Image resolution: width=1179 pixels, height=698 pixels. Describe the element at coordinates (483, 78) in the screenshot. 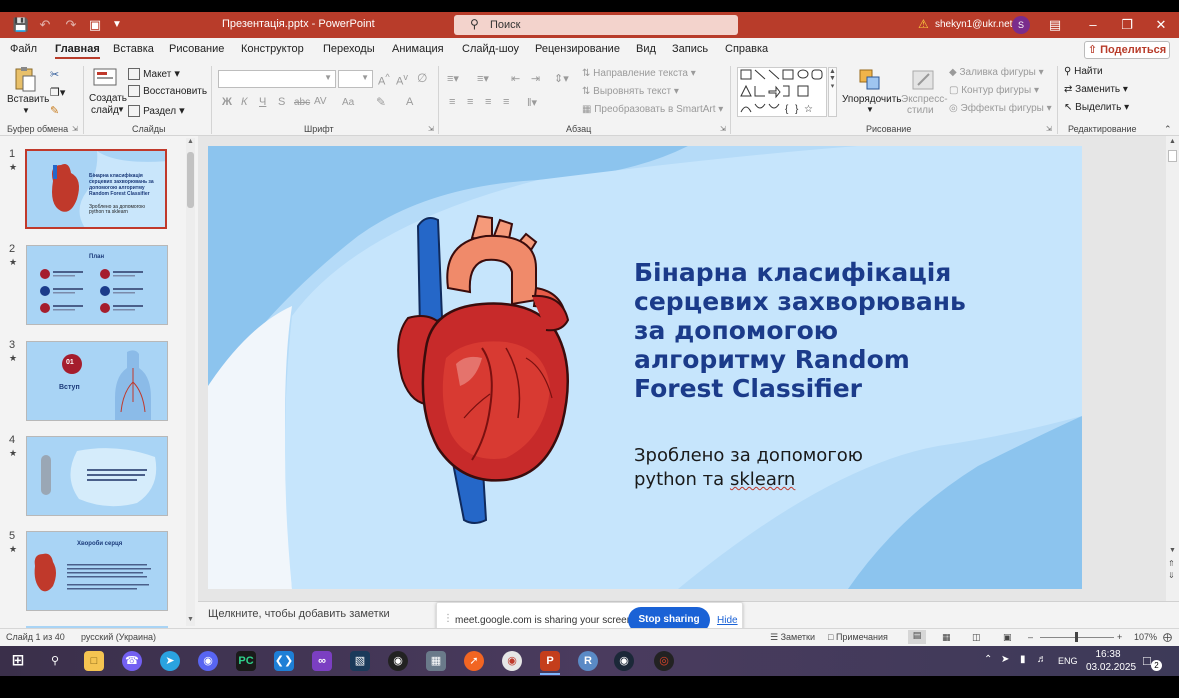

I see `numbering-icon: ≡▾` at that location.